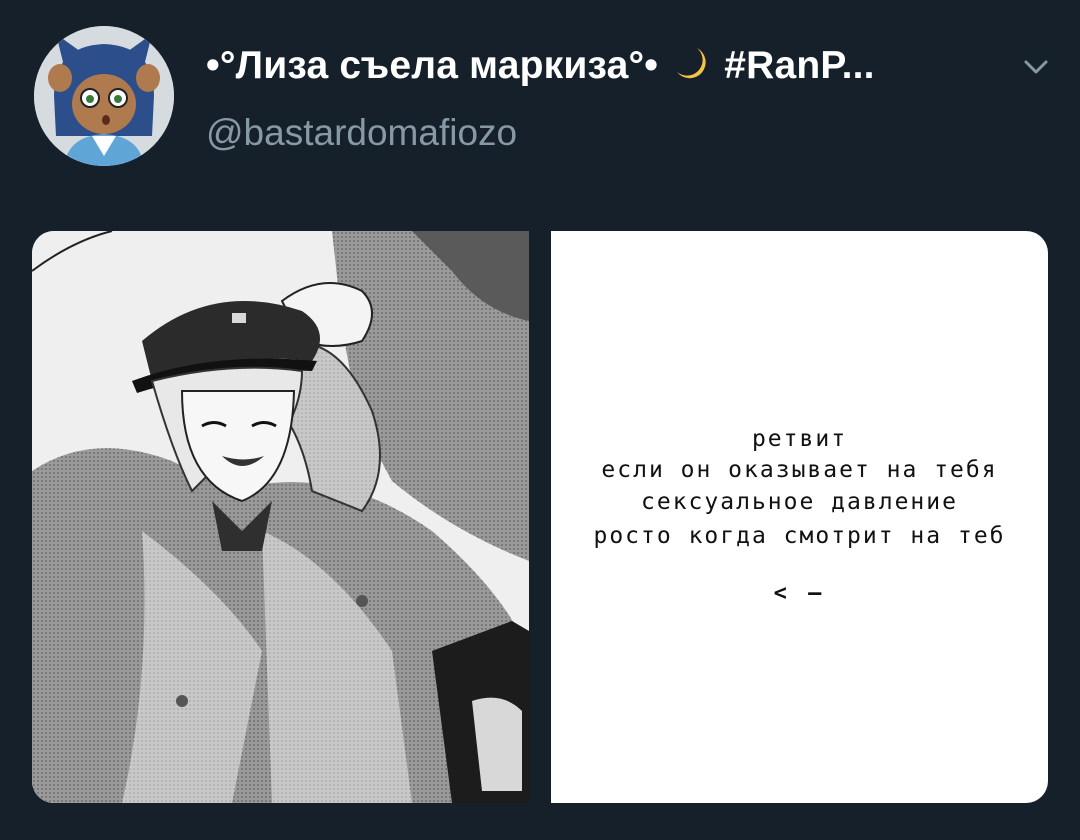 Image resolution: width=1080 pixels, height=840 pixels. What do you see at coordinates (799, 502) in the screenshot?
I see `meme-text-line-3: сексуальное давление` at bounding box center [799, 502].